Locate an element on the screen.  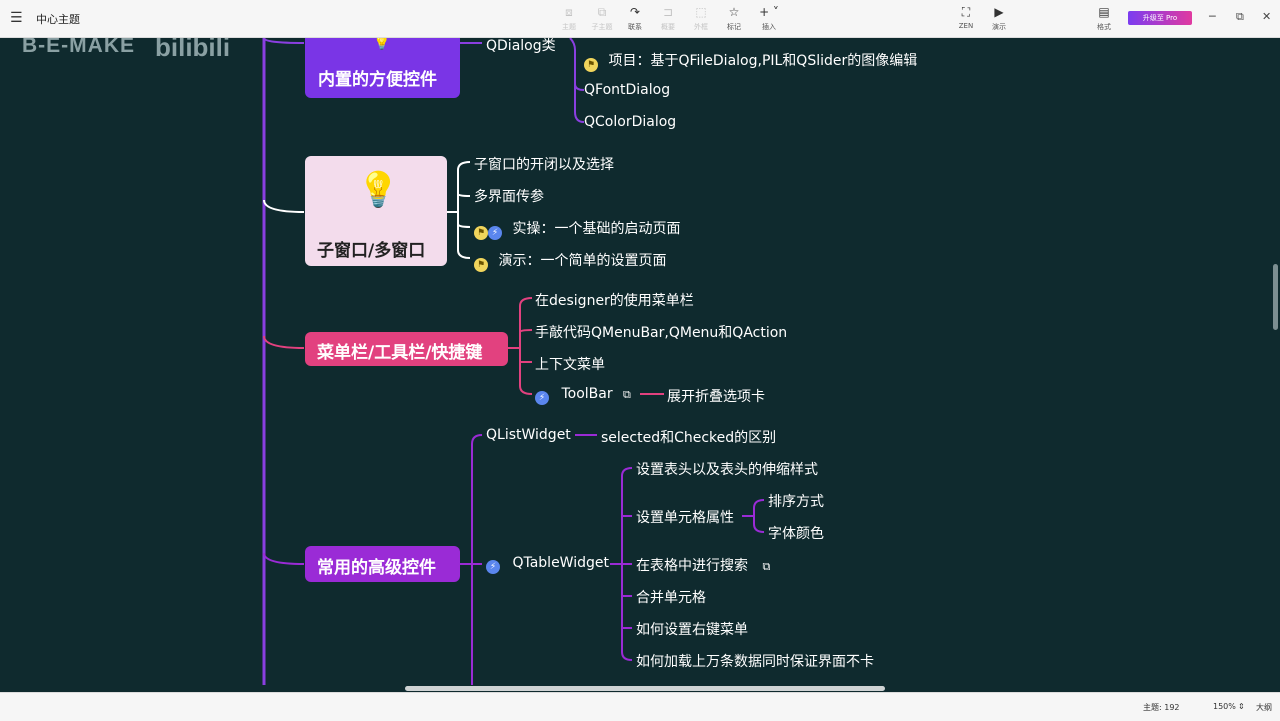
subtopic-right-click-menu: 如何设置右键菜单 is located at coordinates (692, 629).